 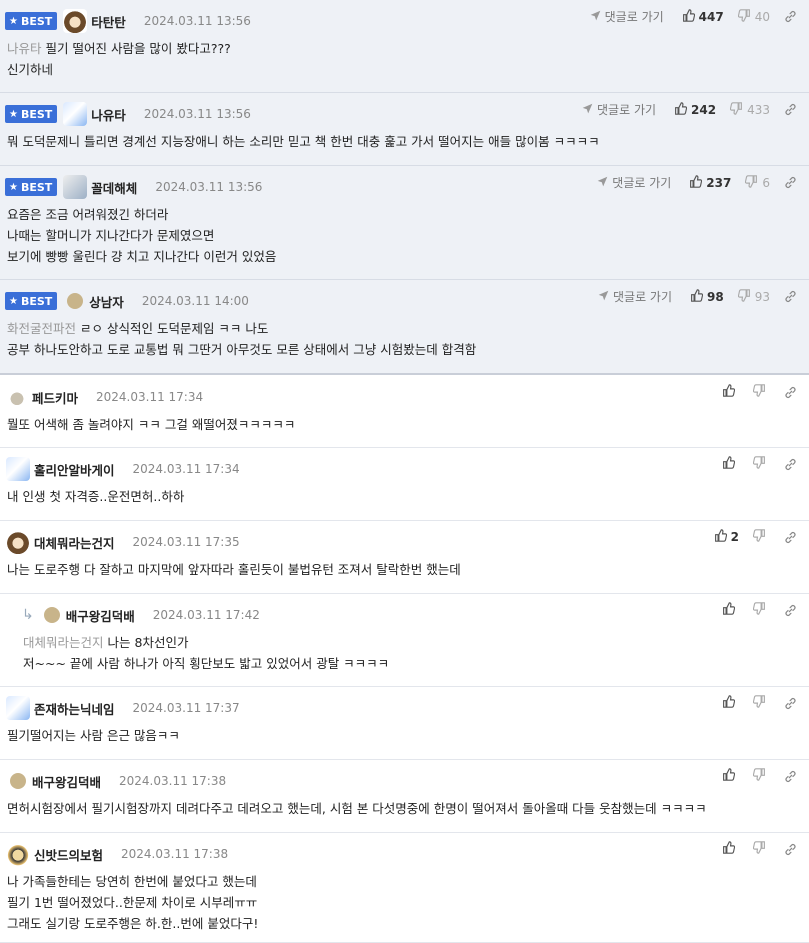 I want to click on author-nickname: 대체뭐라는건지, so click(x=74, y=542).